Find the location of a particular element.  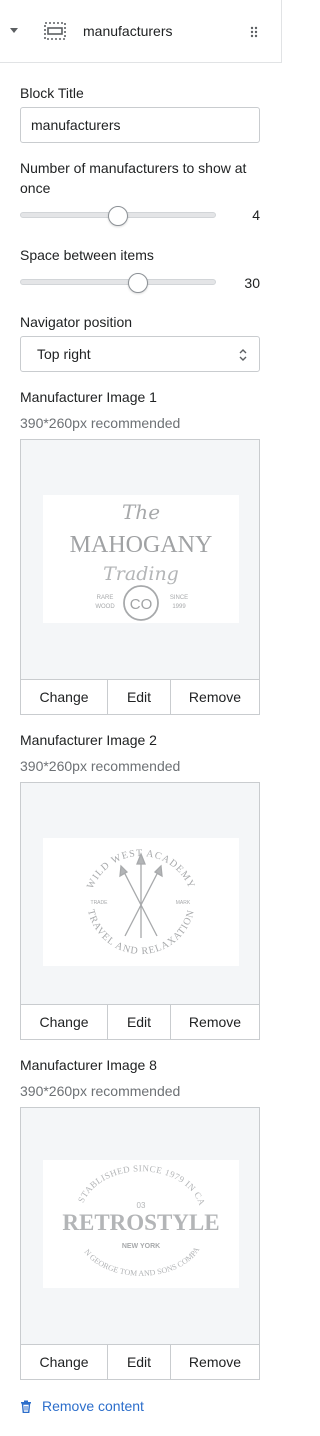

remove-content-label: Remove content is located at coordinates (93, 1406).